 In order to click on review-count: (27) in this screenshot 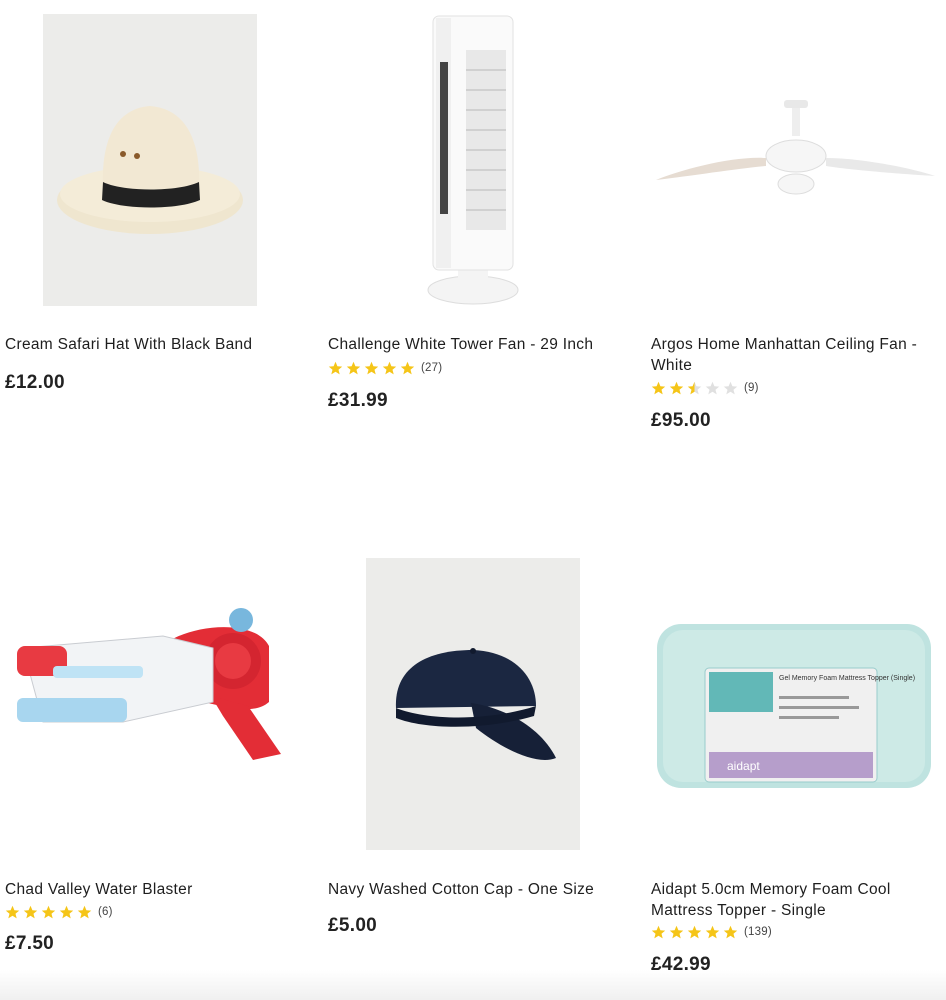, I will do `click(432, 368)`.